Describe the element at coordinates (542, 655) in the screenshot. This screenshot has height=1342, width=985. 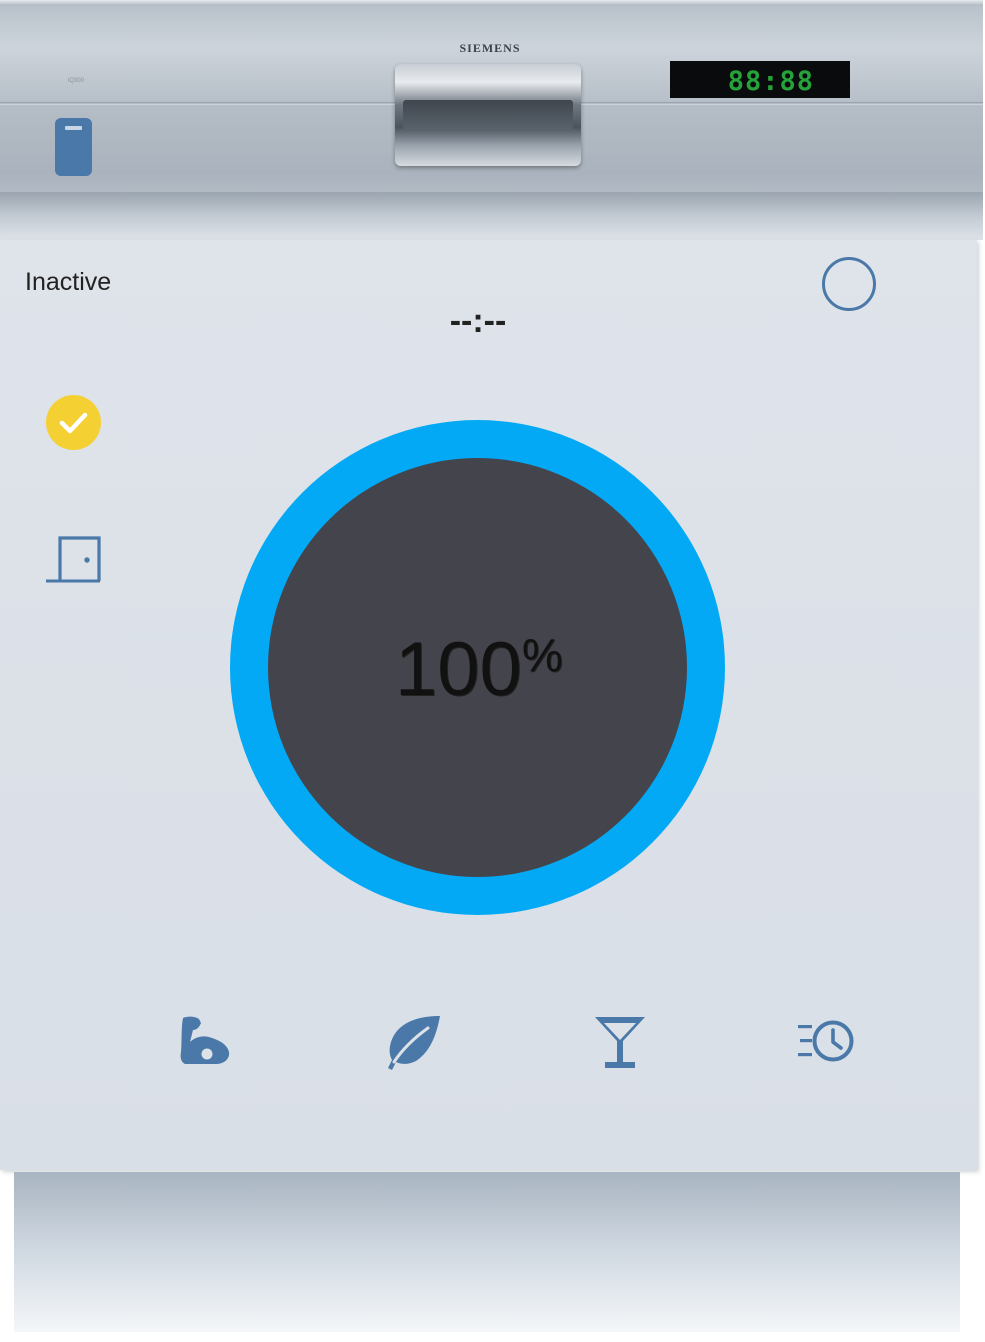
I see `progress-unit: %` at that location.